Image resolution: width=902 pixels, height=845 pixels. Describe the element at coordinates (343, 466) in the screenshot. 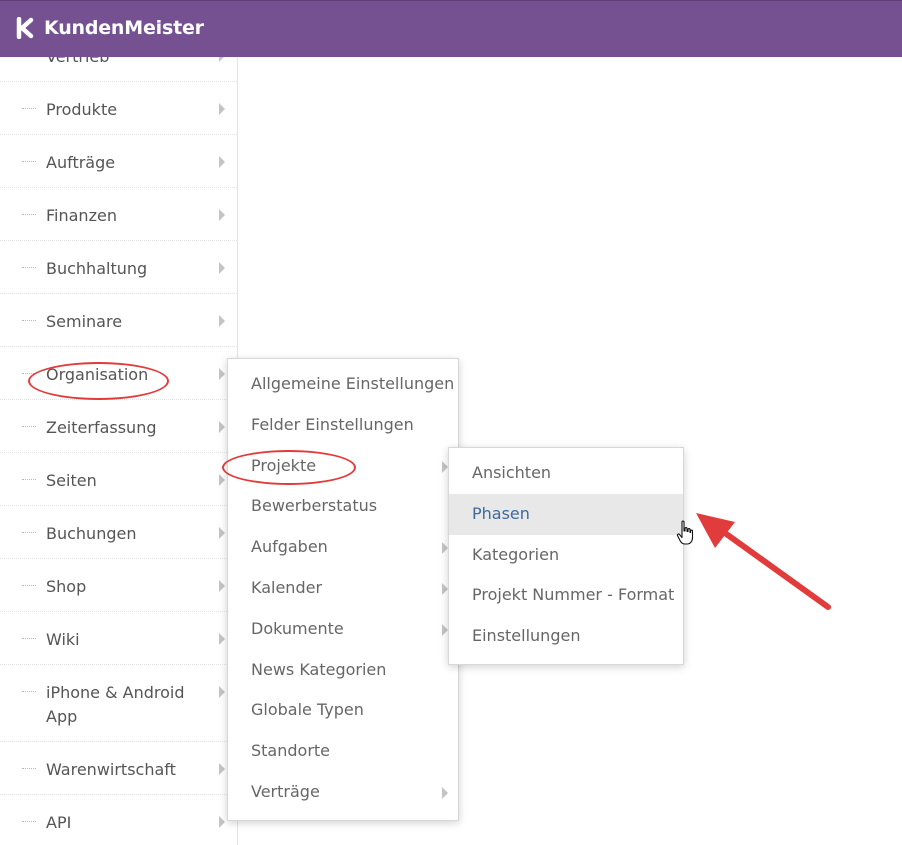

I see `menu-item-projekte: Projekte` at that location.